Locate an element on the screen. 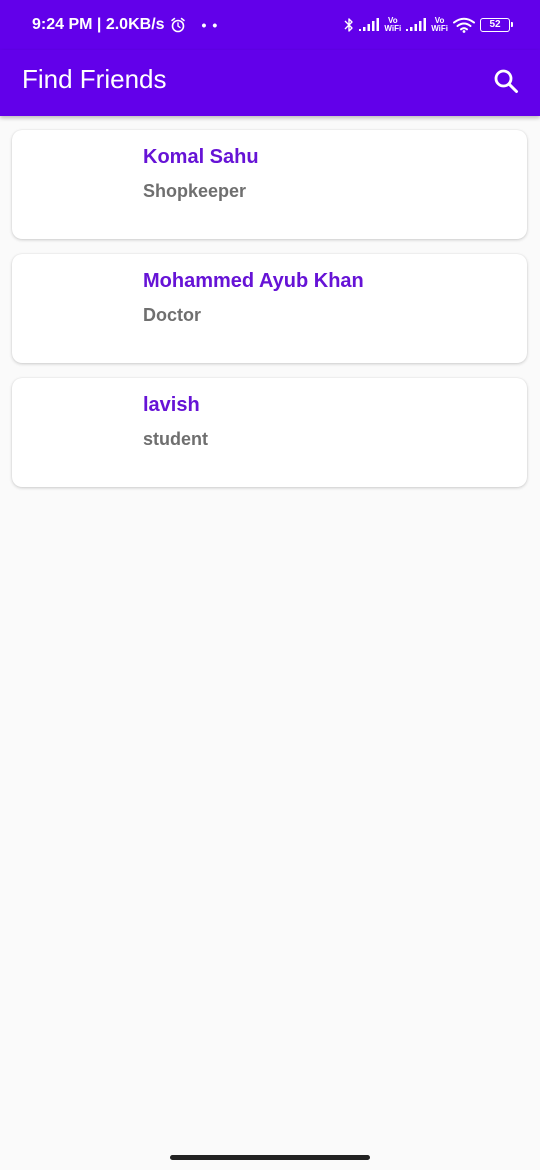 Image resolution: width=540 pixels, height=1170 pixels. friend-card: Komal Sahu Shopkeeper is located at coordinates (269, 184).